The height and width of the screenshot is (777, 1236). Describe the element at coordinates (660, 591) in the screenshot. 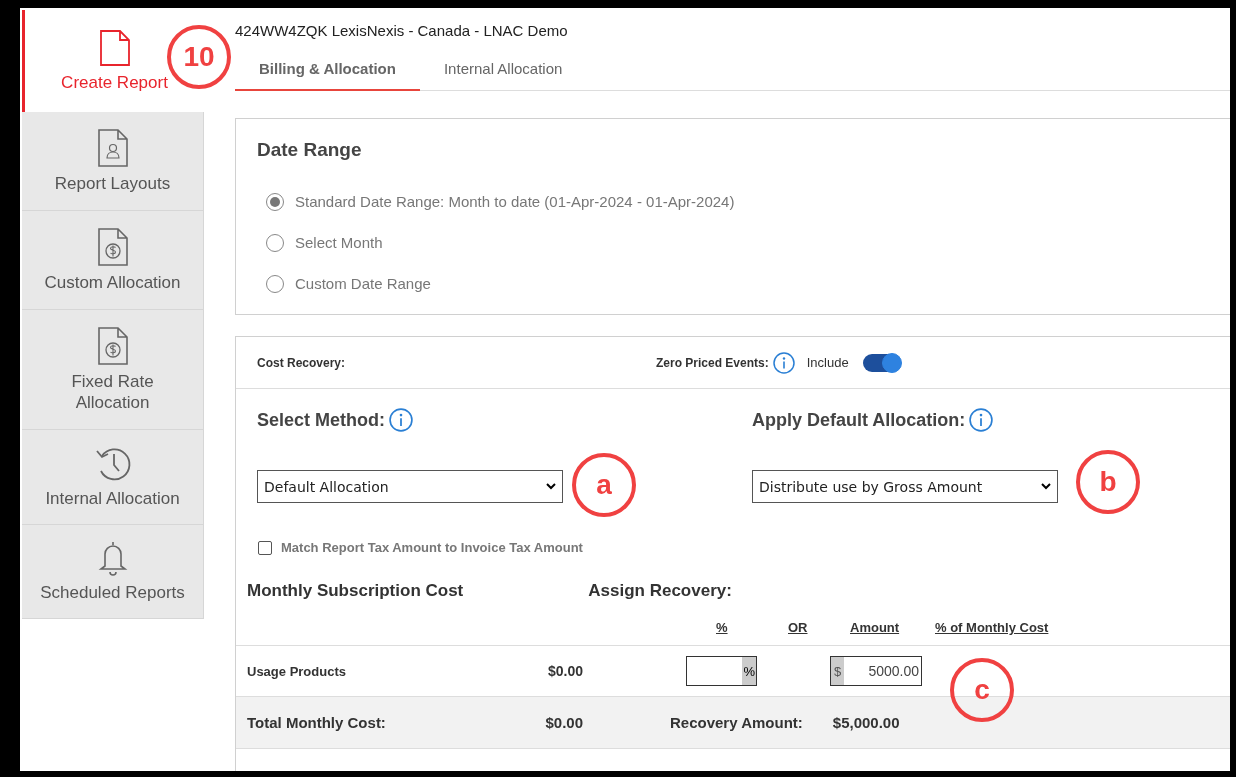

I see `assign-recovery-title: Assign Recovery:` at that location.